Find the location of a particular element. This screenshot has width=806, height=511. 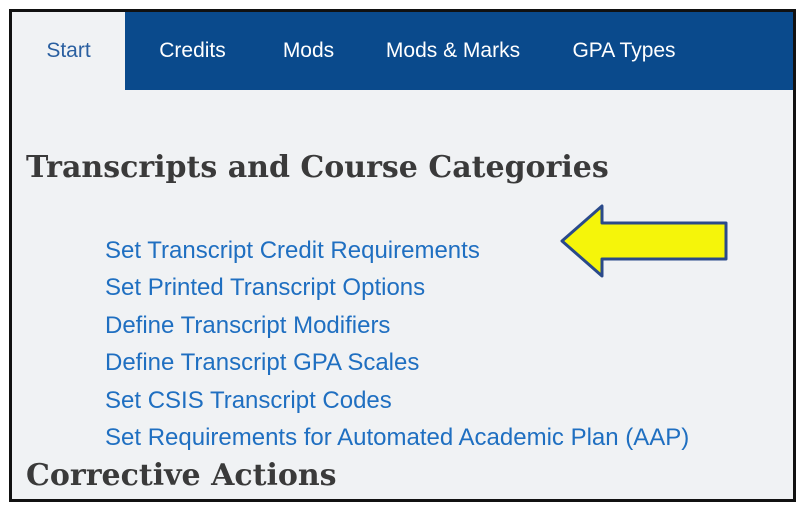

section-heading-corrective-actions: Corrective Actions is located at coordinates (181, 475).